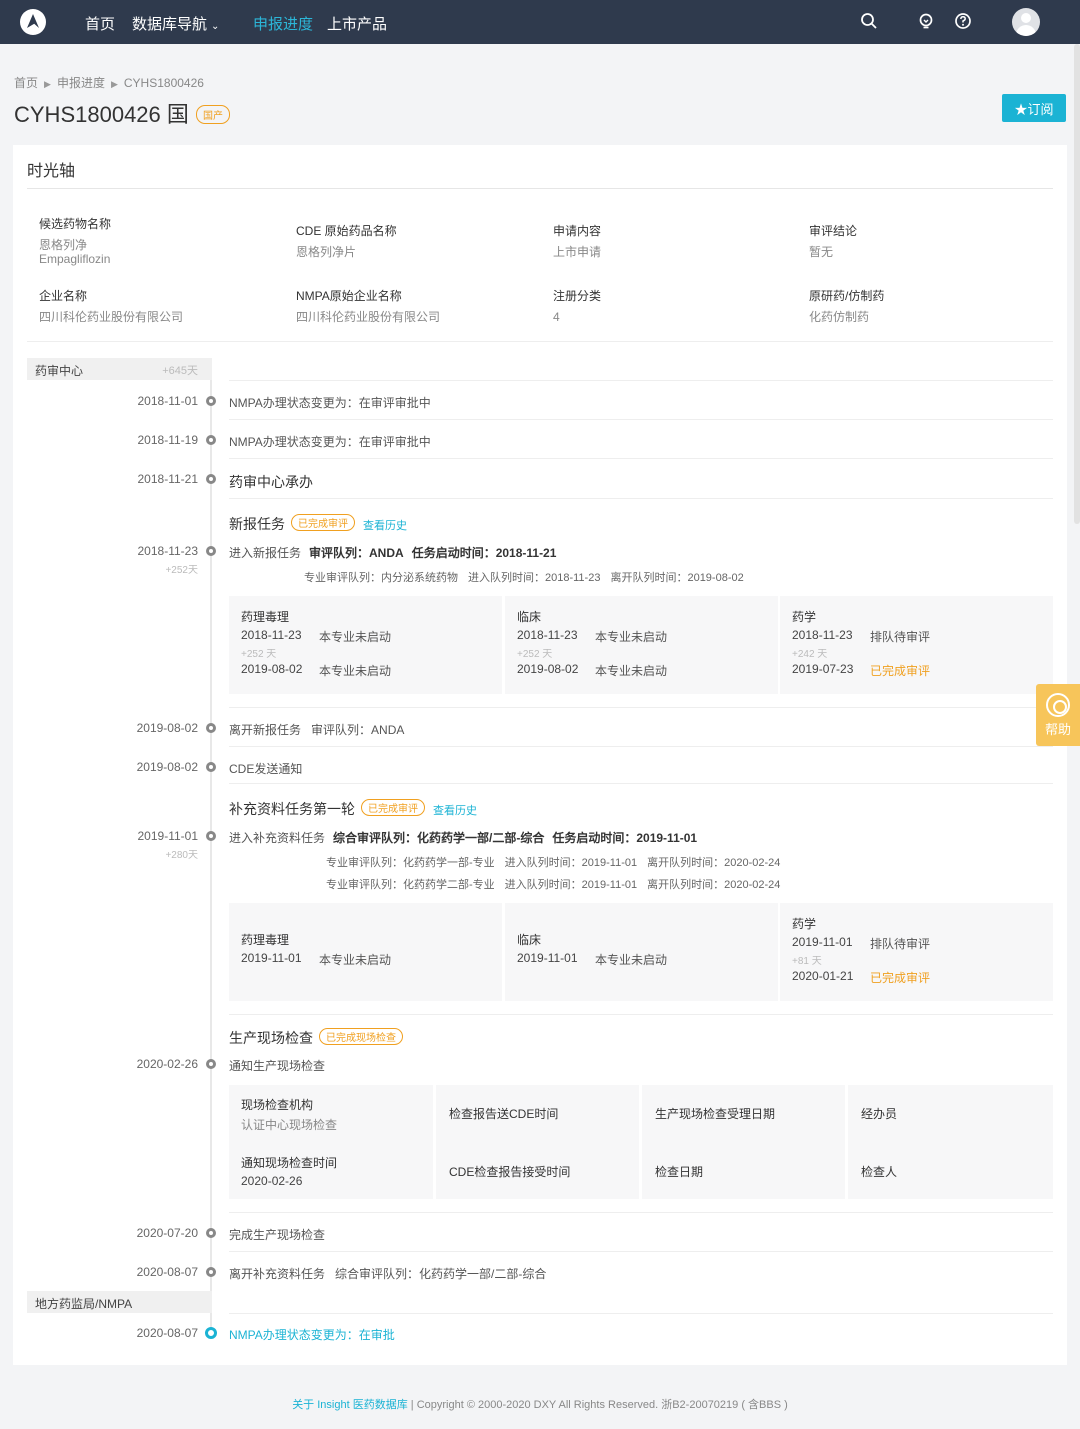 This screenshot has height=1429, width=1080. What do you see at coordinates (715, 1114) in the screenshot?
I see `field-key: 生产现场检查受理日期` at bounding box center [715, 1114].